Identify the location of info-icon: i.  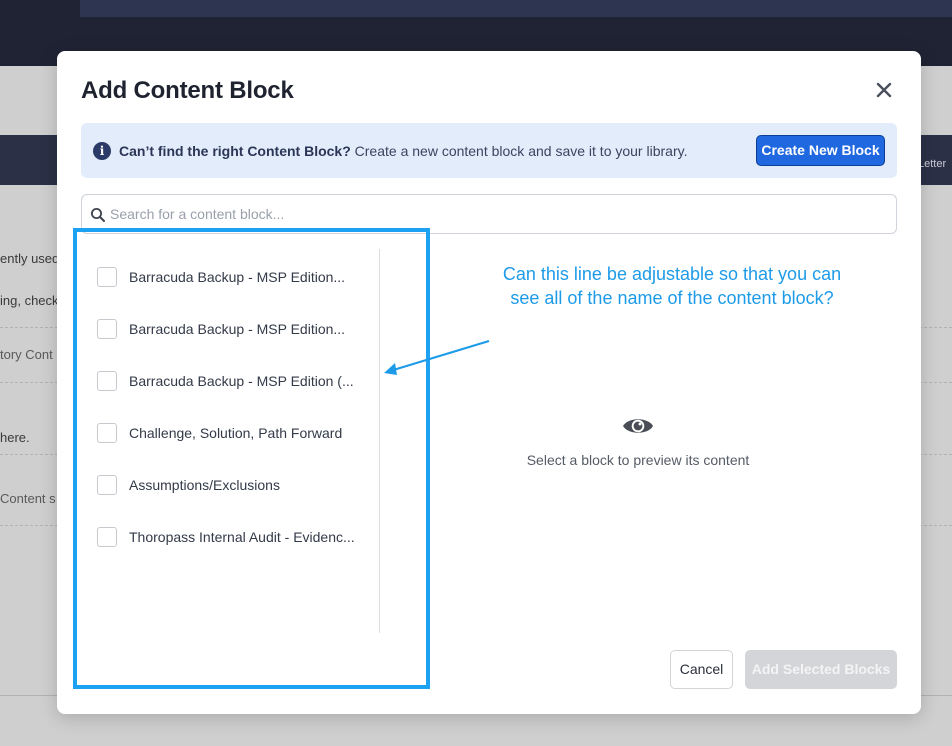
(102, 151).